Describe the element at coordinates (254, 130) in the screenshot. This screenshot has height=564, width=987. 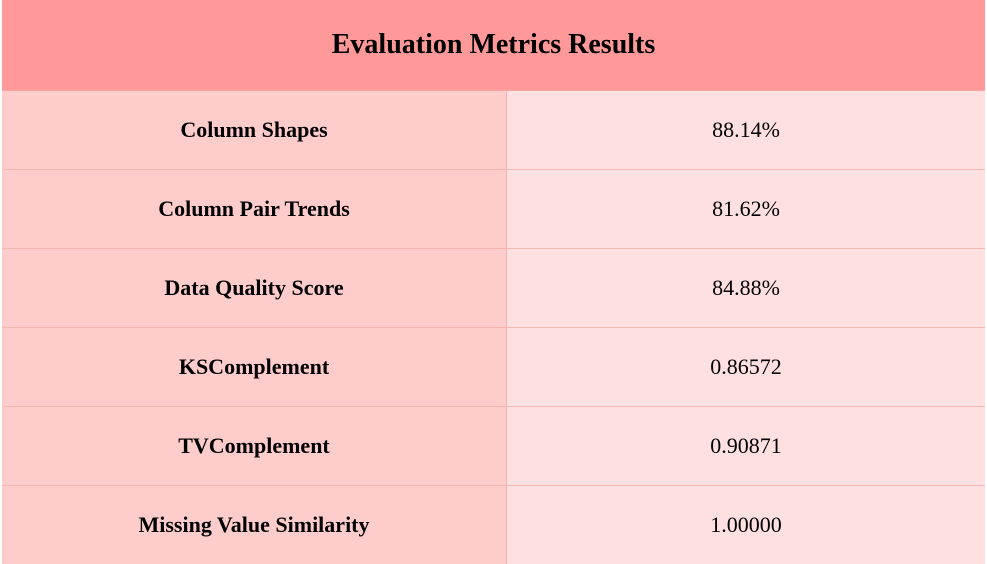
I see `metric-name: Column Shapes` at that location.